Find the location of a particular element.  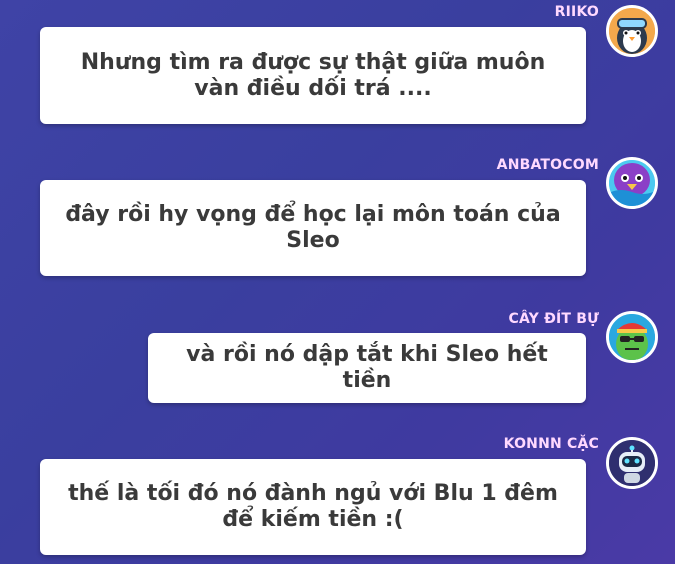

purple-bird-icon is located at coordinates (632, 183).